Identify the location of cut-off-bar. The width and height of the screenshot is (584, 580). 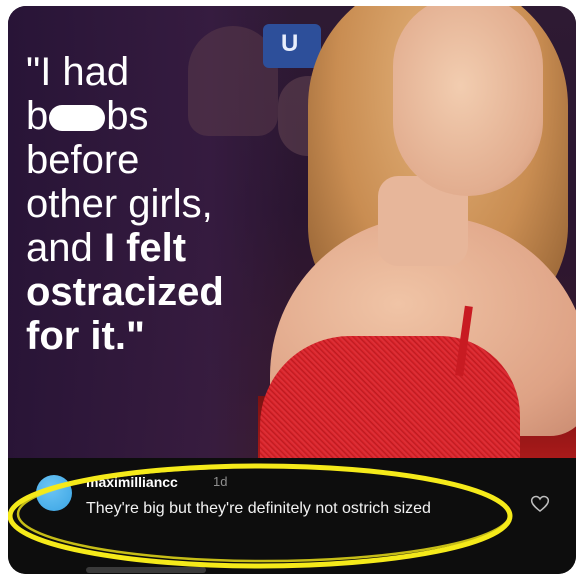
(146, 570).